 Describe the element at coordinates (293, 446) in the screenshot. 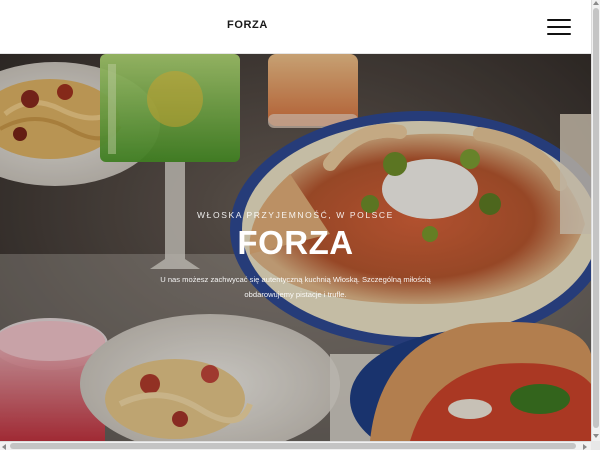

I see `horizontal-scroll-thumb` at that location.